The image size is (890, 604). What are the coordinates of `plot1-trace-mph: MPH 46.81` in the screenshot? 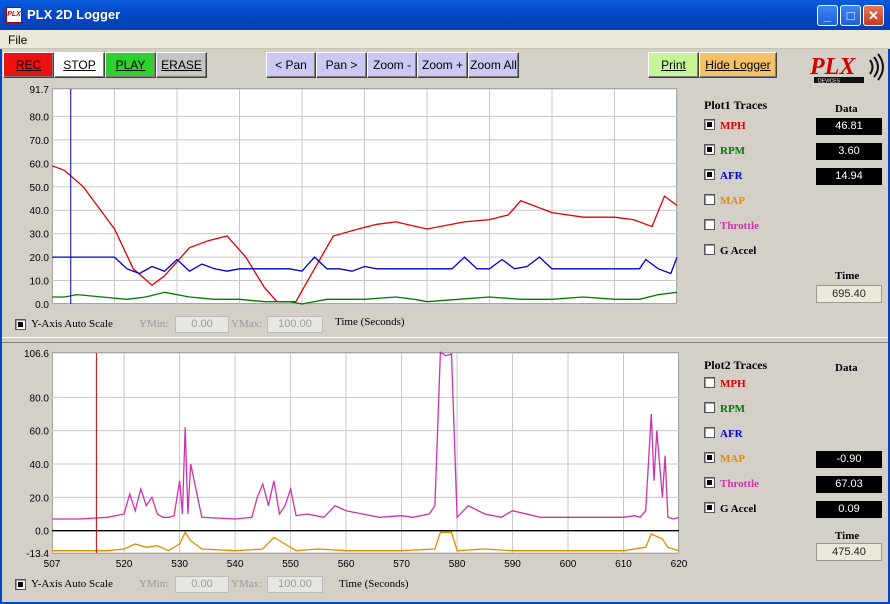 It's located at (794, 126).